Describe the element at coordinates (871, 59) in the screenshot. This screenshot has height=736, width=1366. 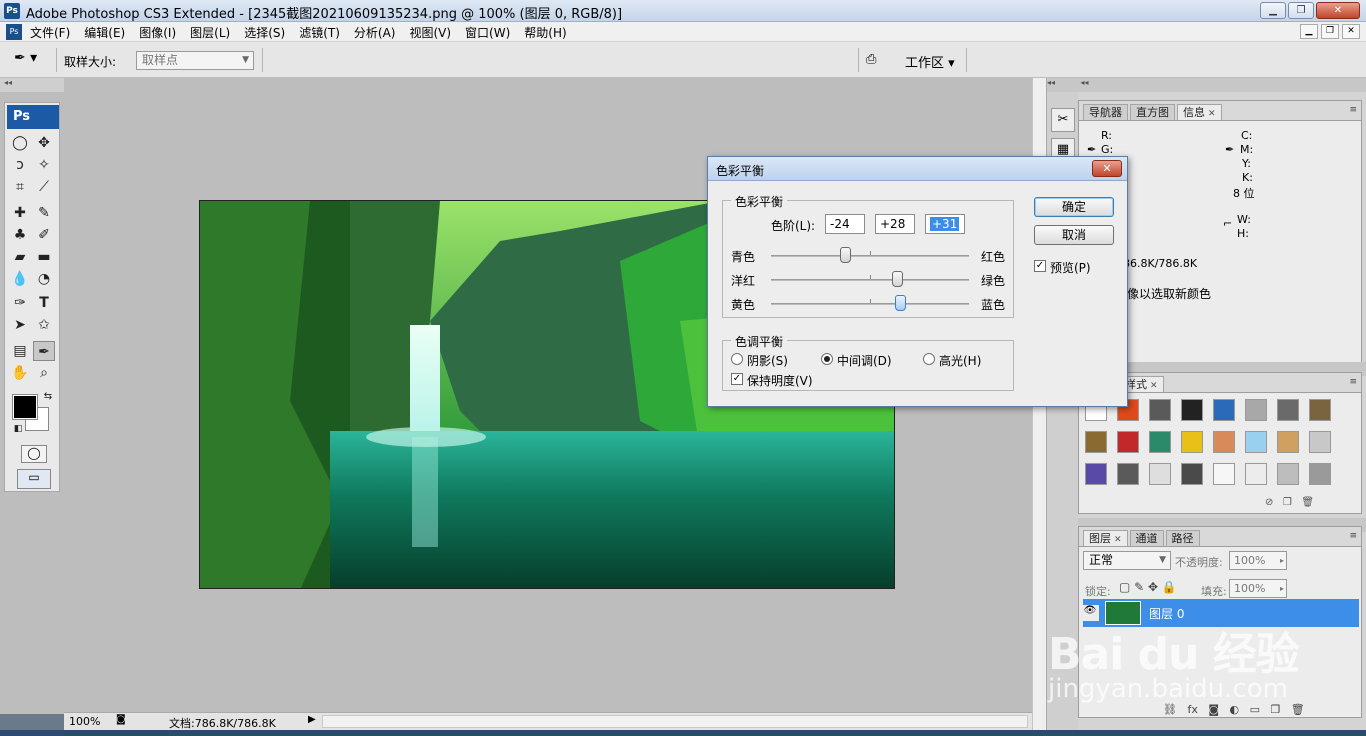
I see `bridge-icon: ⎙` at that location.